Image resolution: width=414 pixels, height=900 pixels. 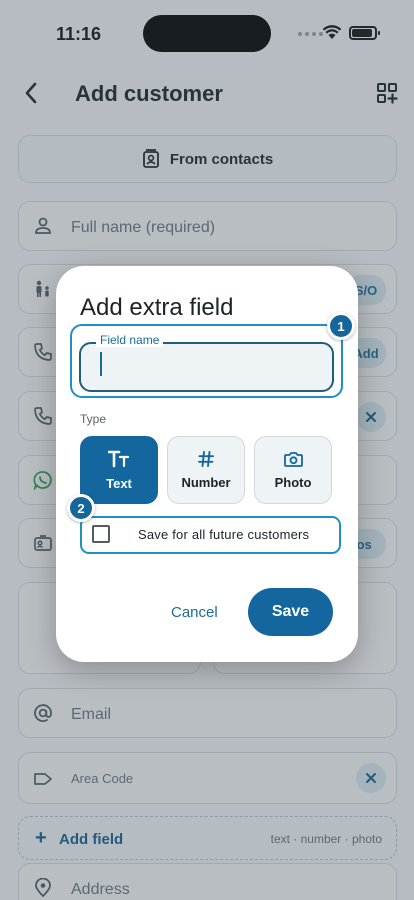 What do you see at coordinates (81, 508) in the screenshot?
I see `annotation-badge-2: 2` at bounding box center [81, 508].